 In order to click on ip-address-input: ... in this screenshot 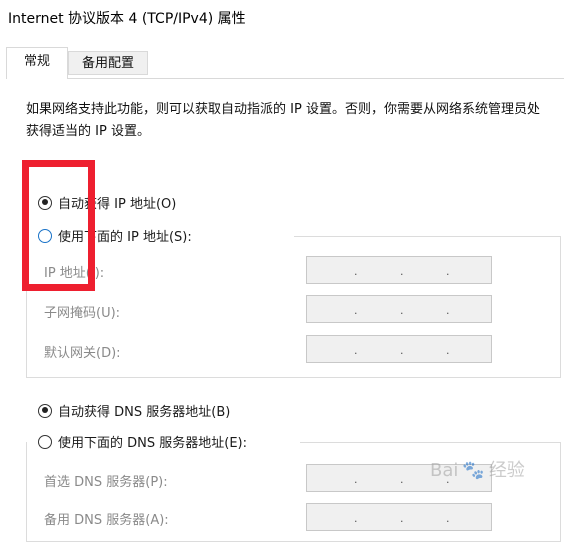, I will do `click(399, 270)`.